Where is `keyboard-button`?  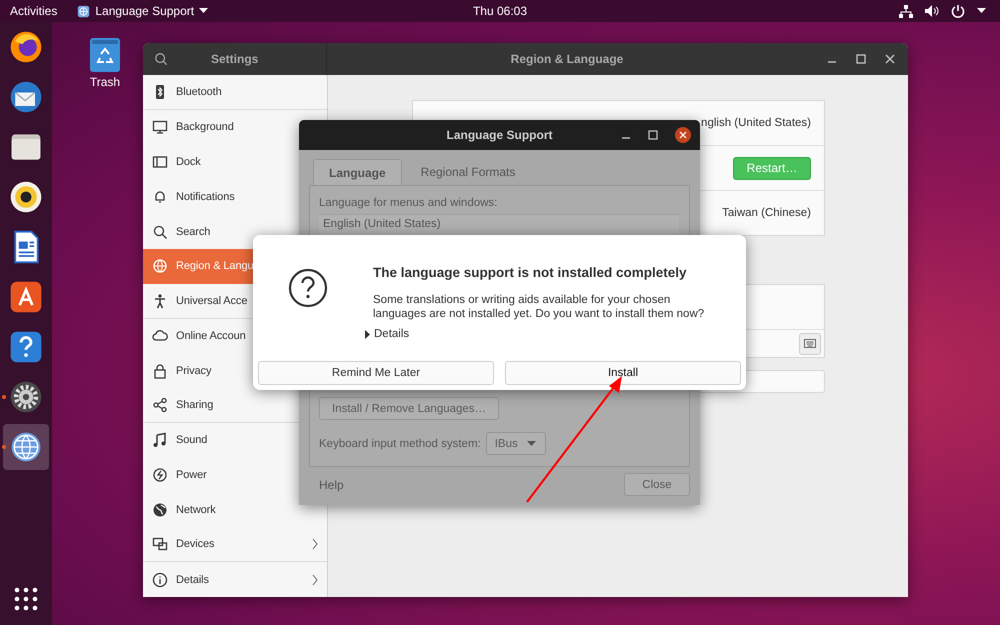
keyboard-button is located at coordinates (810, 343).